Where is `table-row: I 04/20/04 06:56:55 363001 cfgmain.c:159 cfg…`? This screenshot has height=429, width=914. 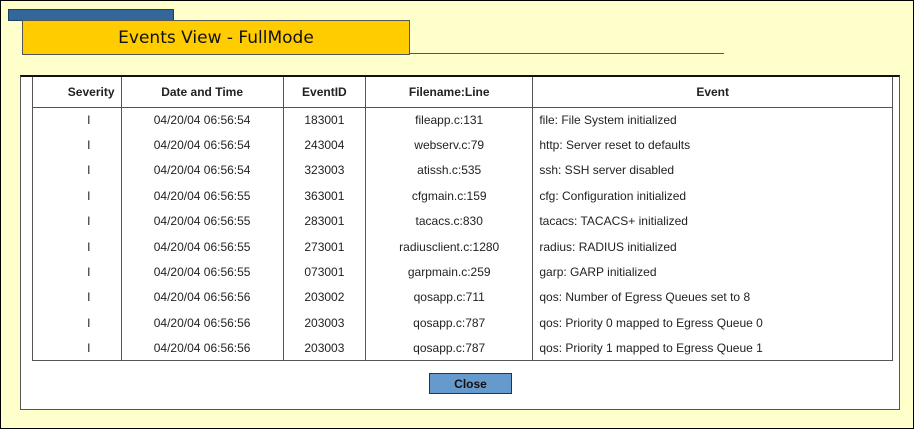 table-row: I 04/20/04 06:56:55 363001 cfgmain.c:159 cfg… is located at coordinates (462, 196).